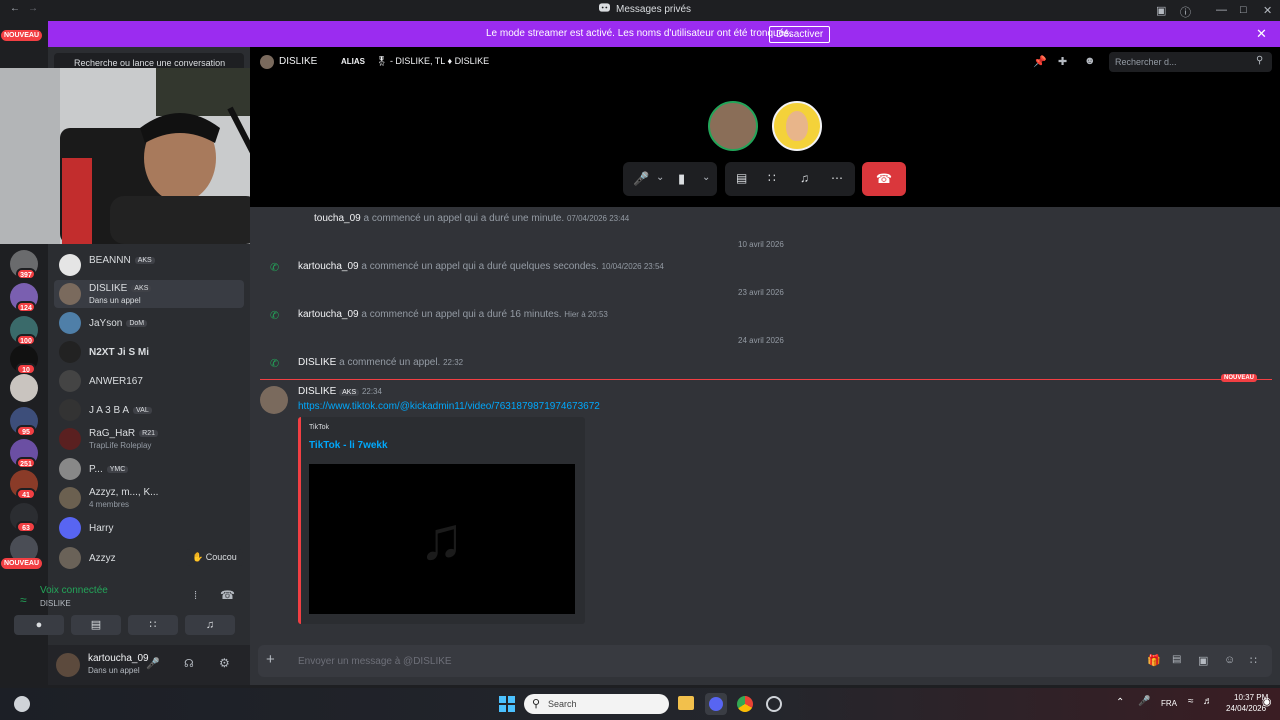 This screenshot has height=720, width=1280. Describe the element at coordinates (1176, 659) in the screenshot. I see `gif-icon: ▤` at that location.